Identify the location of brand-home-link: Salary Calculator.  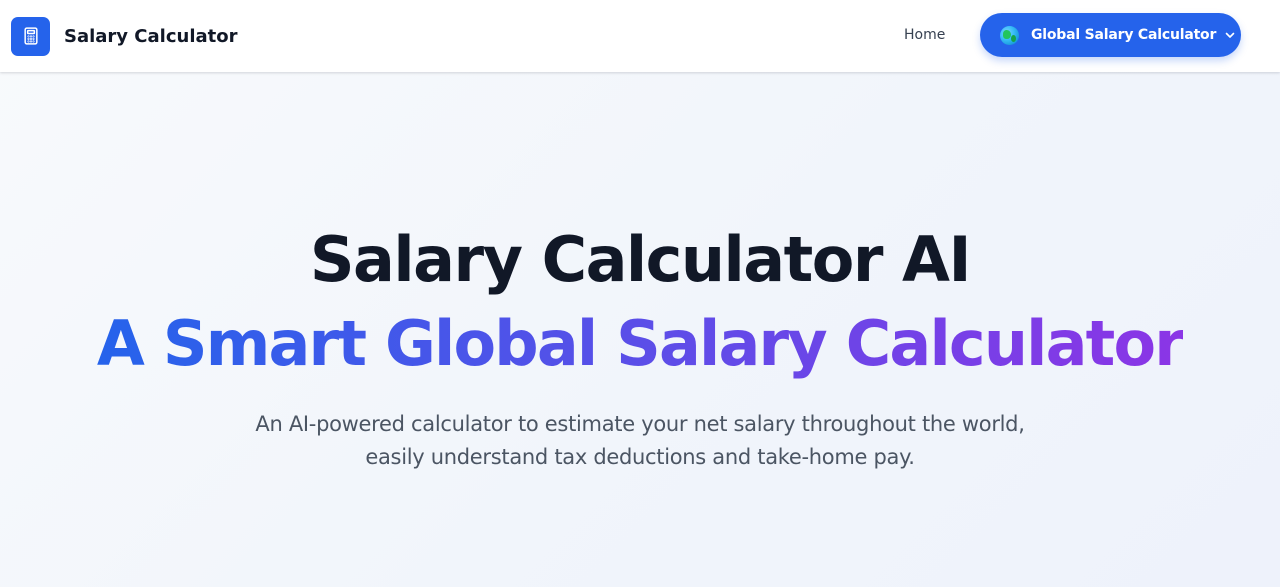
(124, 36).